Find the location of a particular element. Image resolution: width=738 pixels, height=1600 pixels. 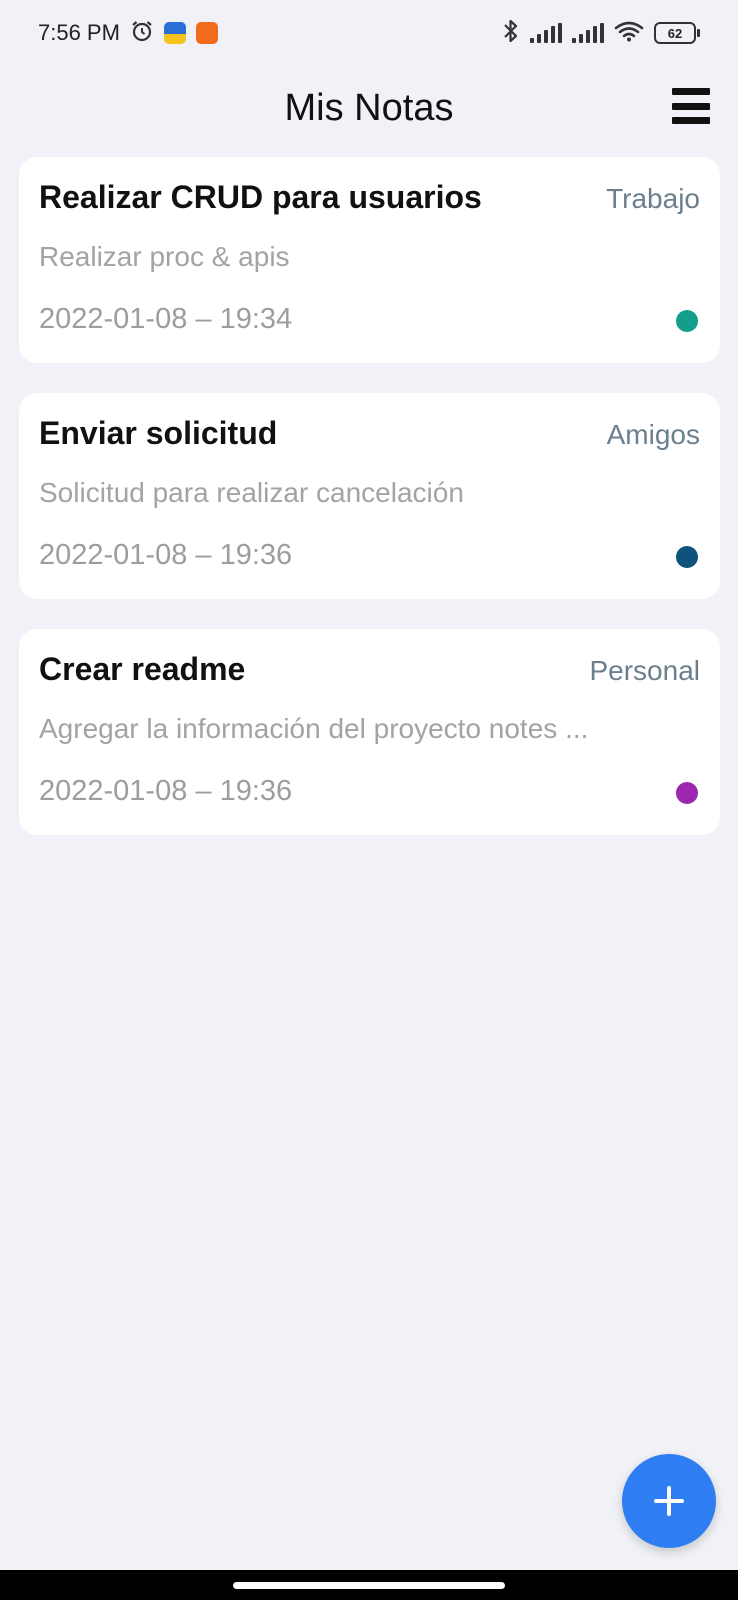

note-title: Realizar CRUD para usuarios is located at coordinates (260, 197).